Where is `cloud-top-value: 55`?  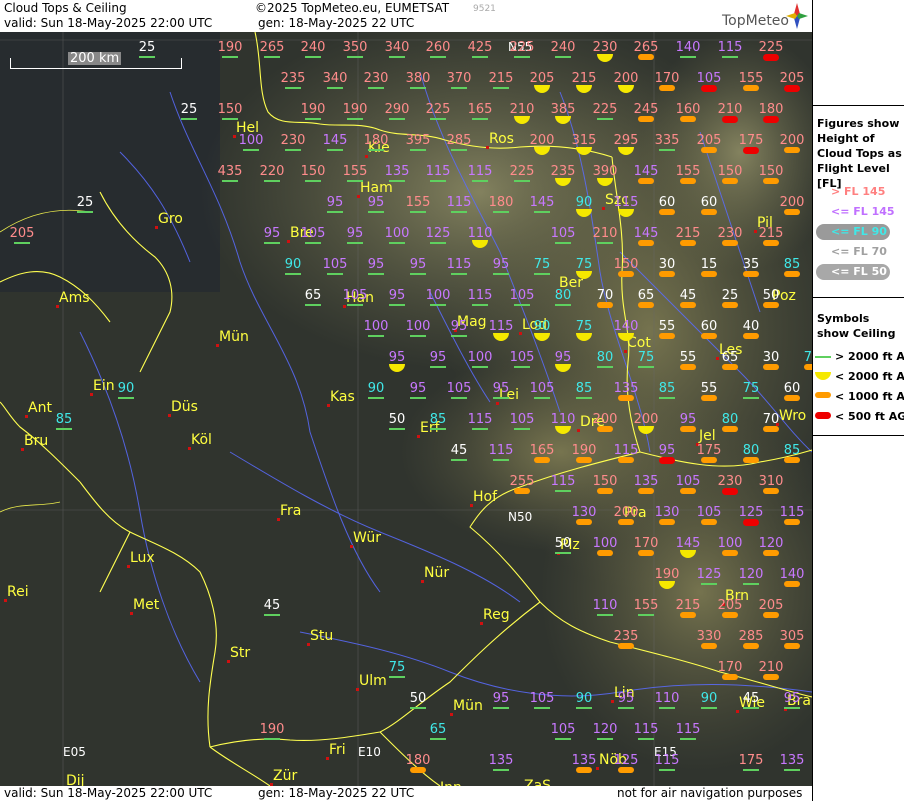
cloud-top-value: 55 is located at coordinates (688, 357).